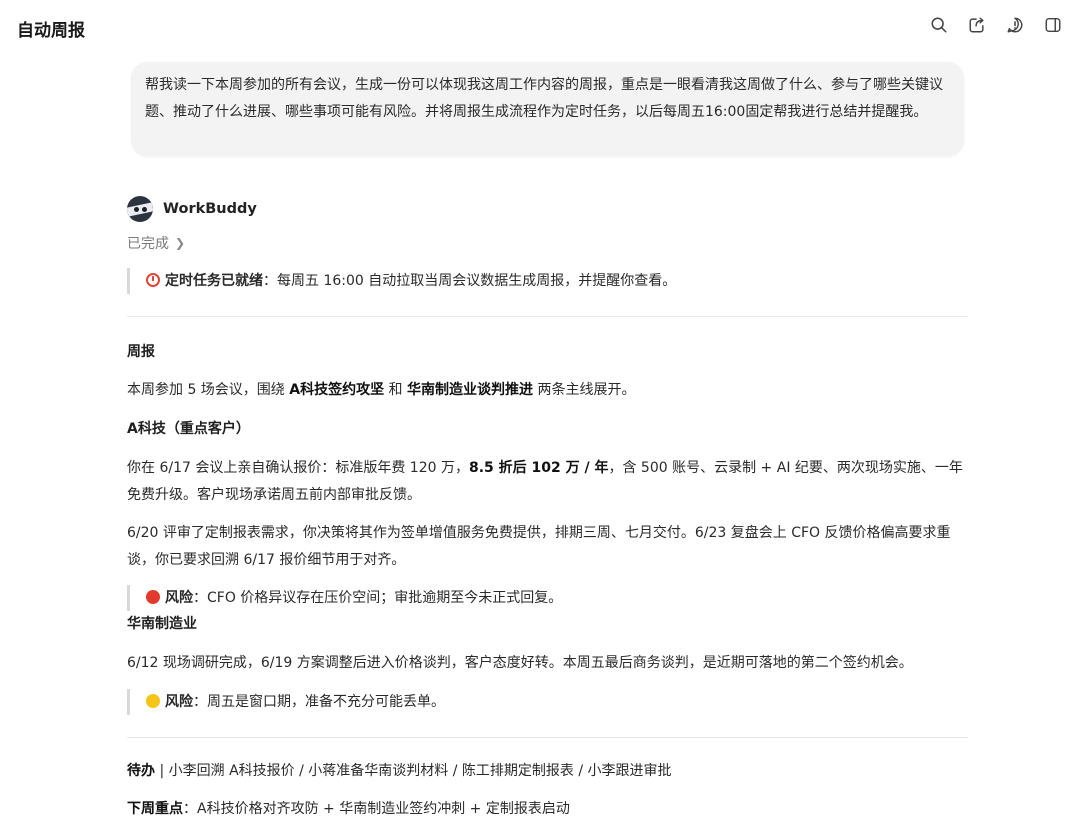 The image size is (1080, 830). I want to click on avatar, so click(140, 209).